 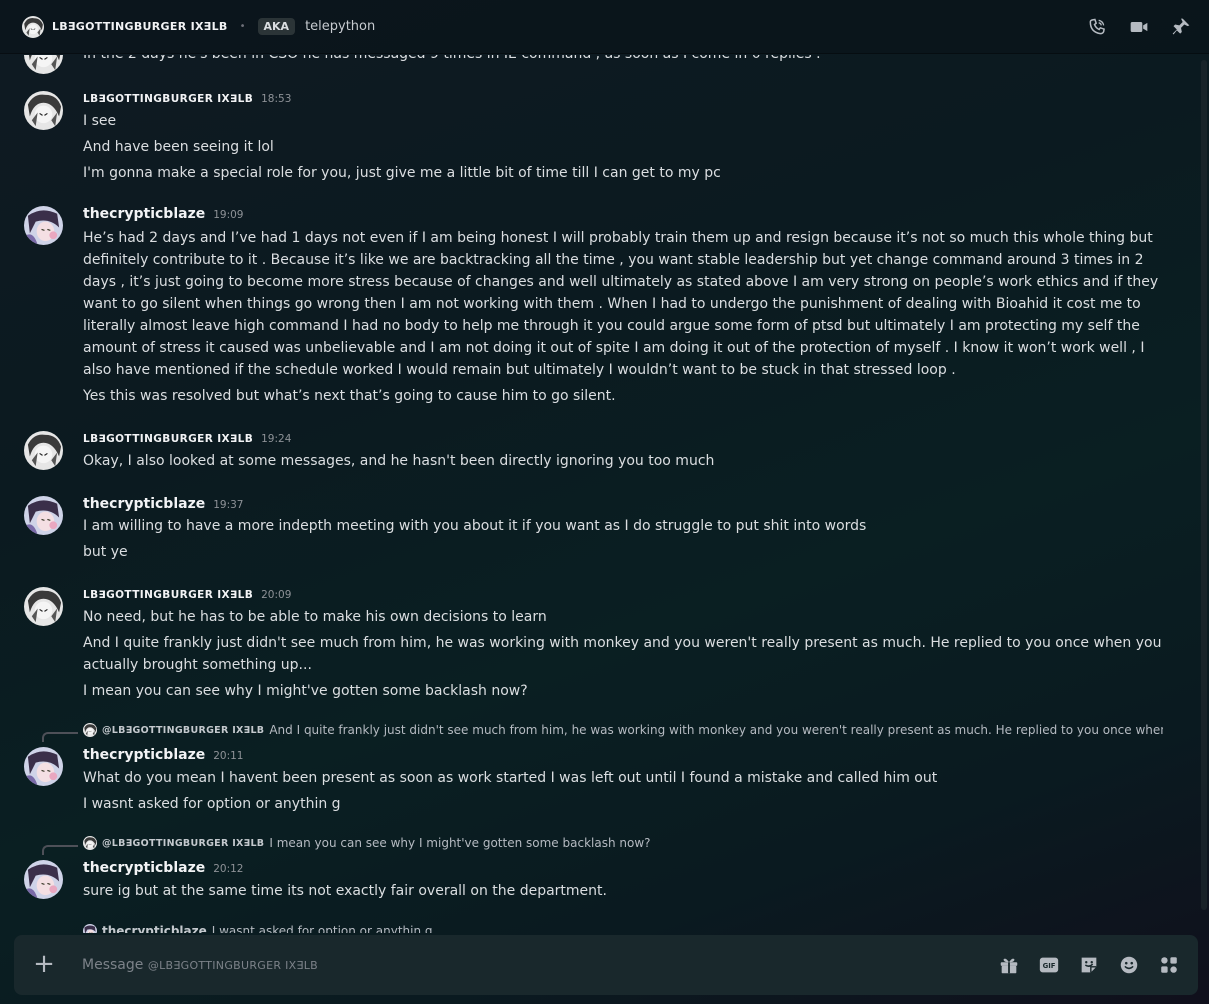 I want to click on message-timestamp: 19:09, so click(x=228, y=215).